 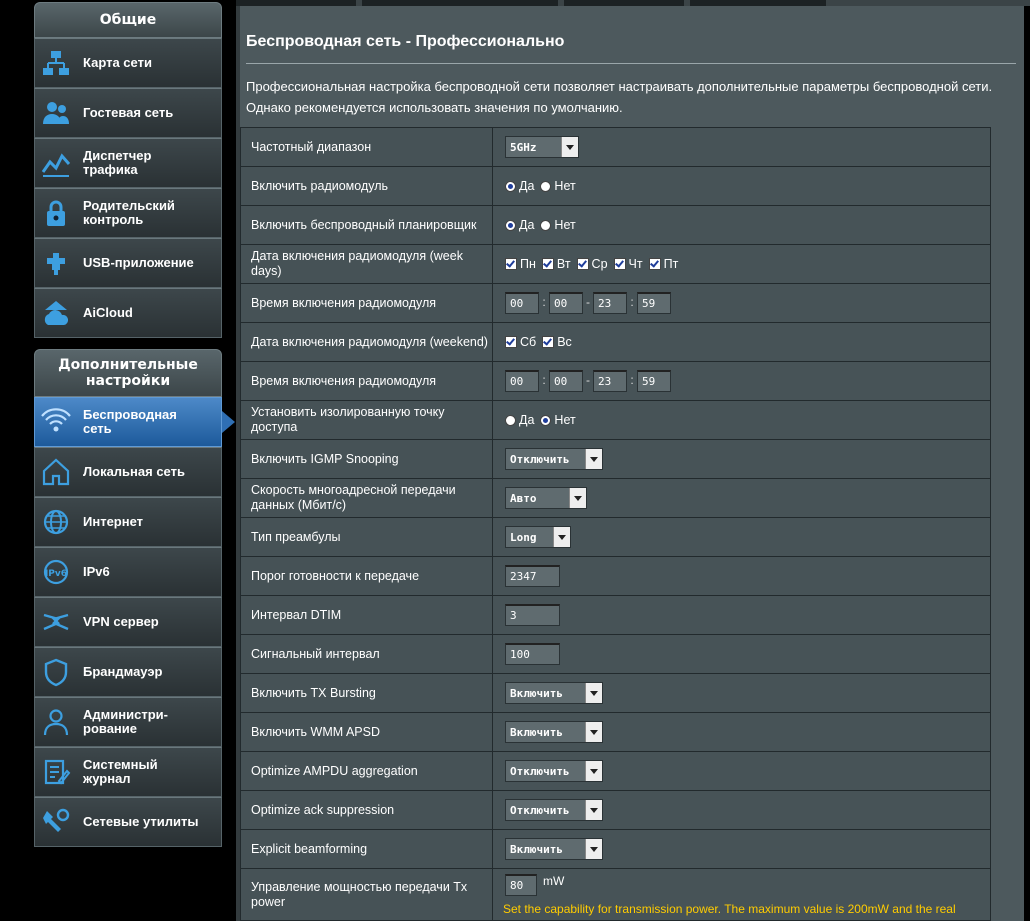 I want to click on setting-12-input: 3, so click(x=532, y=615).